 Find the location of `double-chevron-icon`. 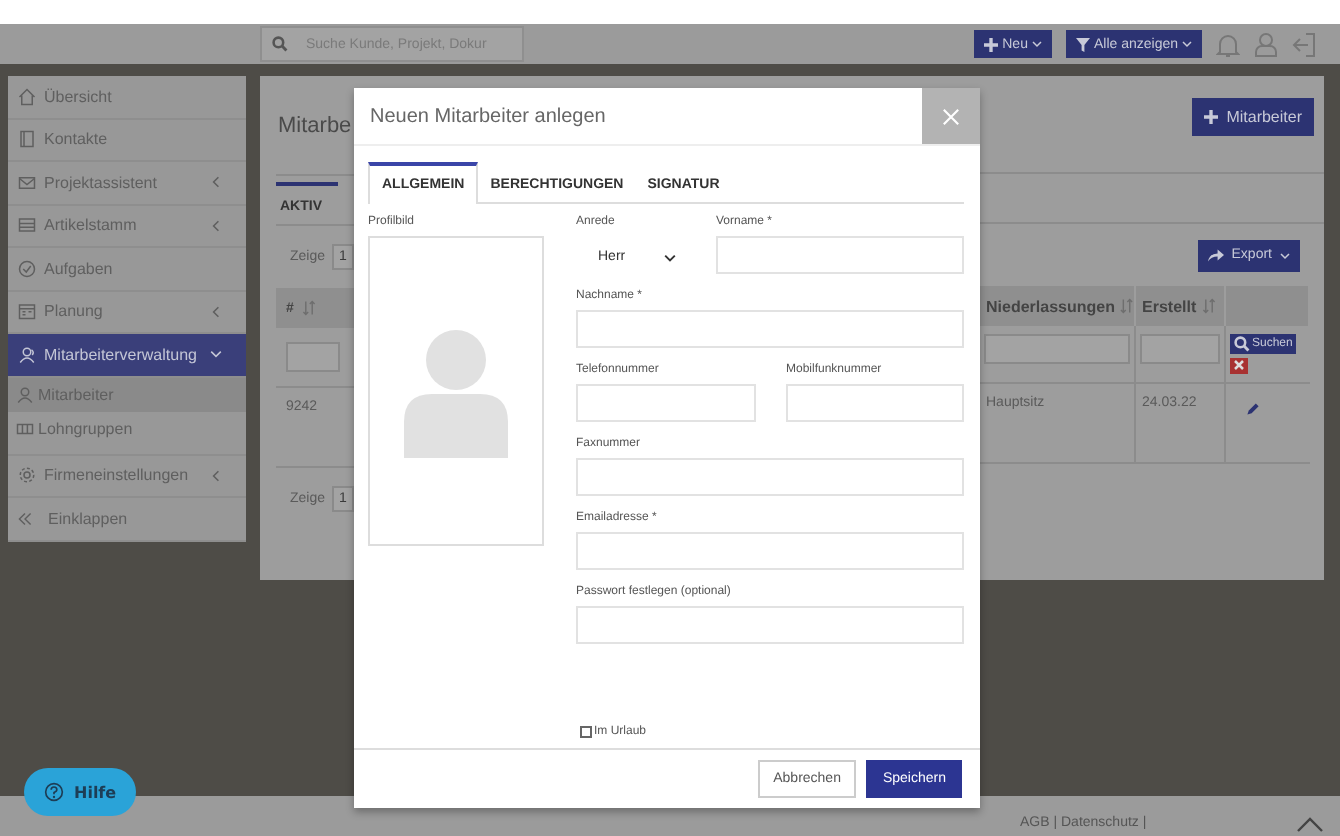

double-chevron-icon is located at coordinates (25, 518).